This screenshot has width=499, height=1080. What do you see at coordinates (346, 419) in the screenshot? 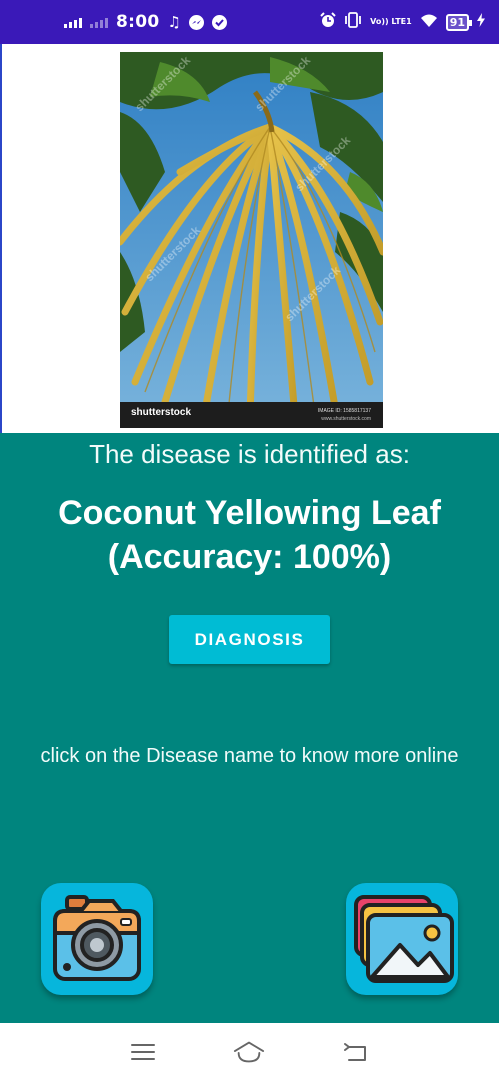
I see `image-site-label: www.shutterstock.com` at bounding box center [346, 419].